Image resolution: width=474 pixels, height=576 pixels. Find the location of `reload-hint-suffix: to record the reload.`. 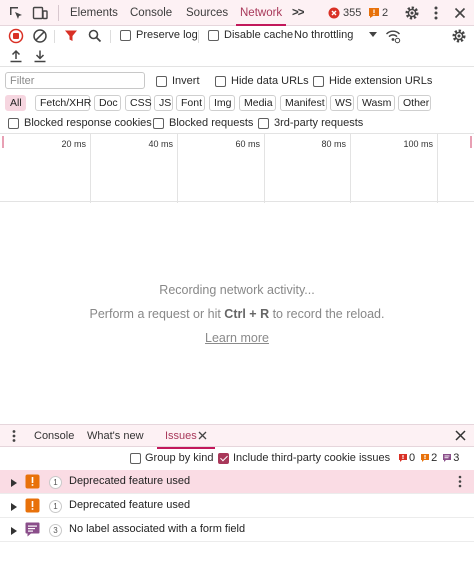

reload-hint-suffix: to record the reload. is located at coordinates (327, 314).